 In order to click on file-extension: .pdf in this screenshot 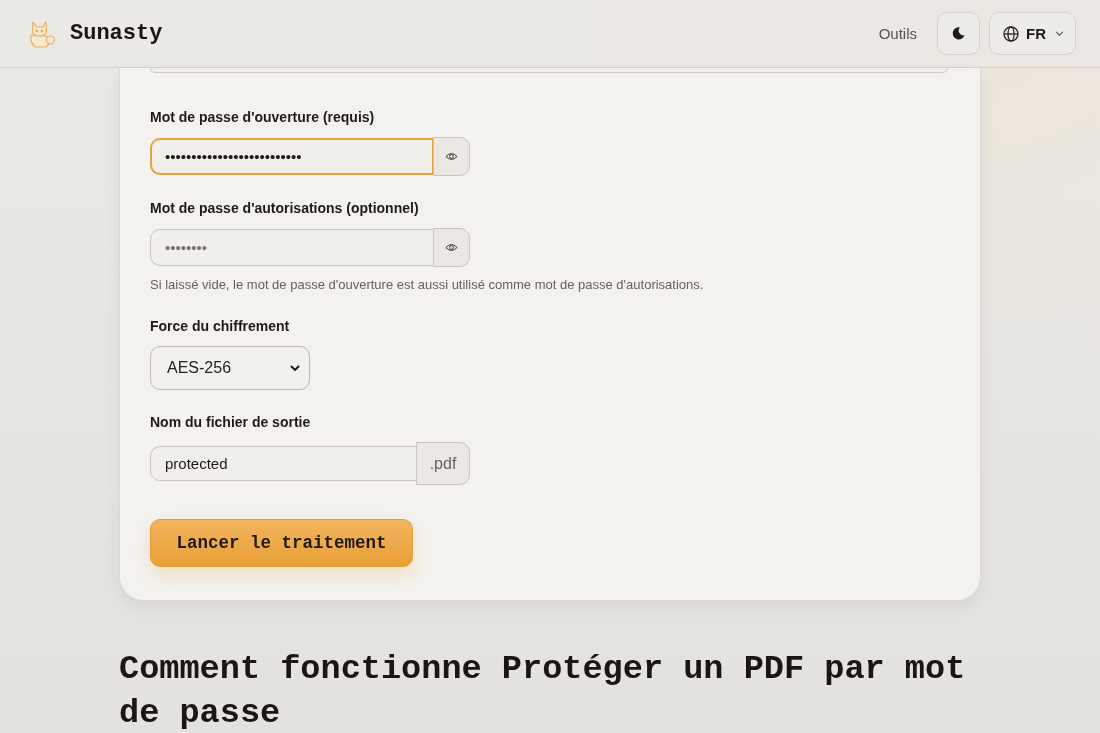, I will do `click(443, 463)`.